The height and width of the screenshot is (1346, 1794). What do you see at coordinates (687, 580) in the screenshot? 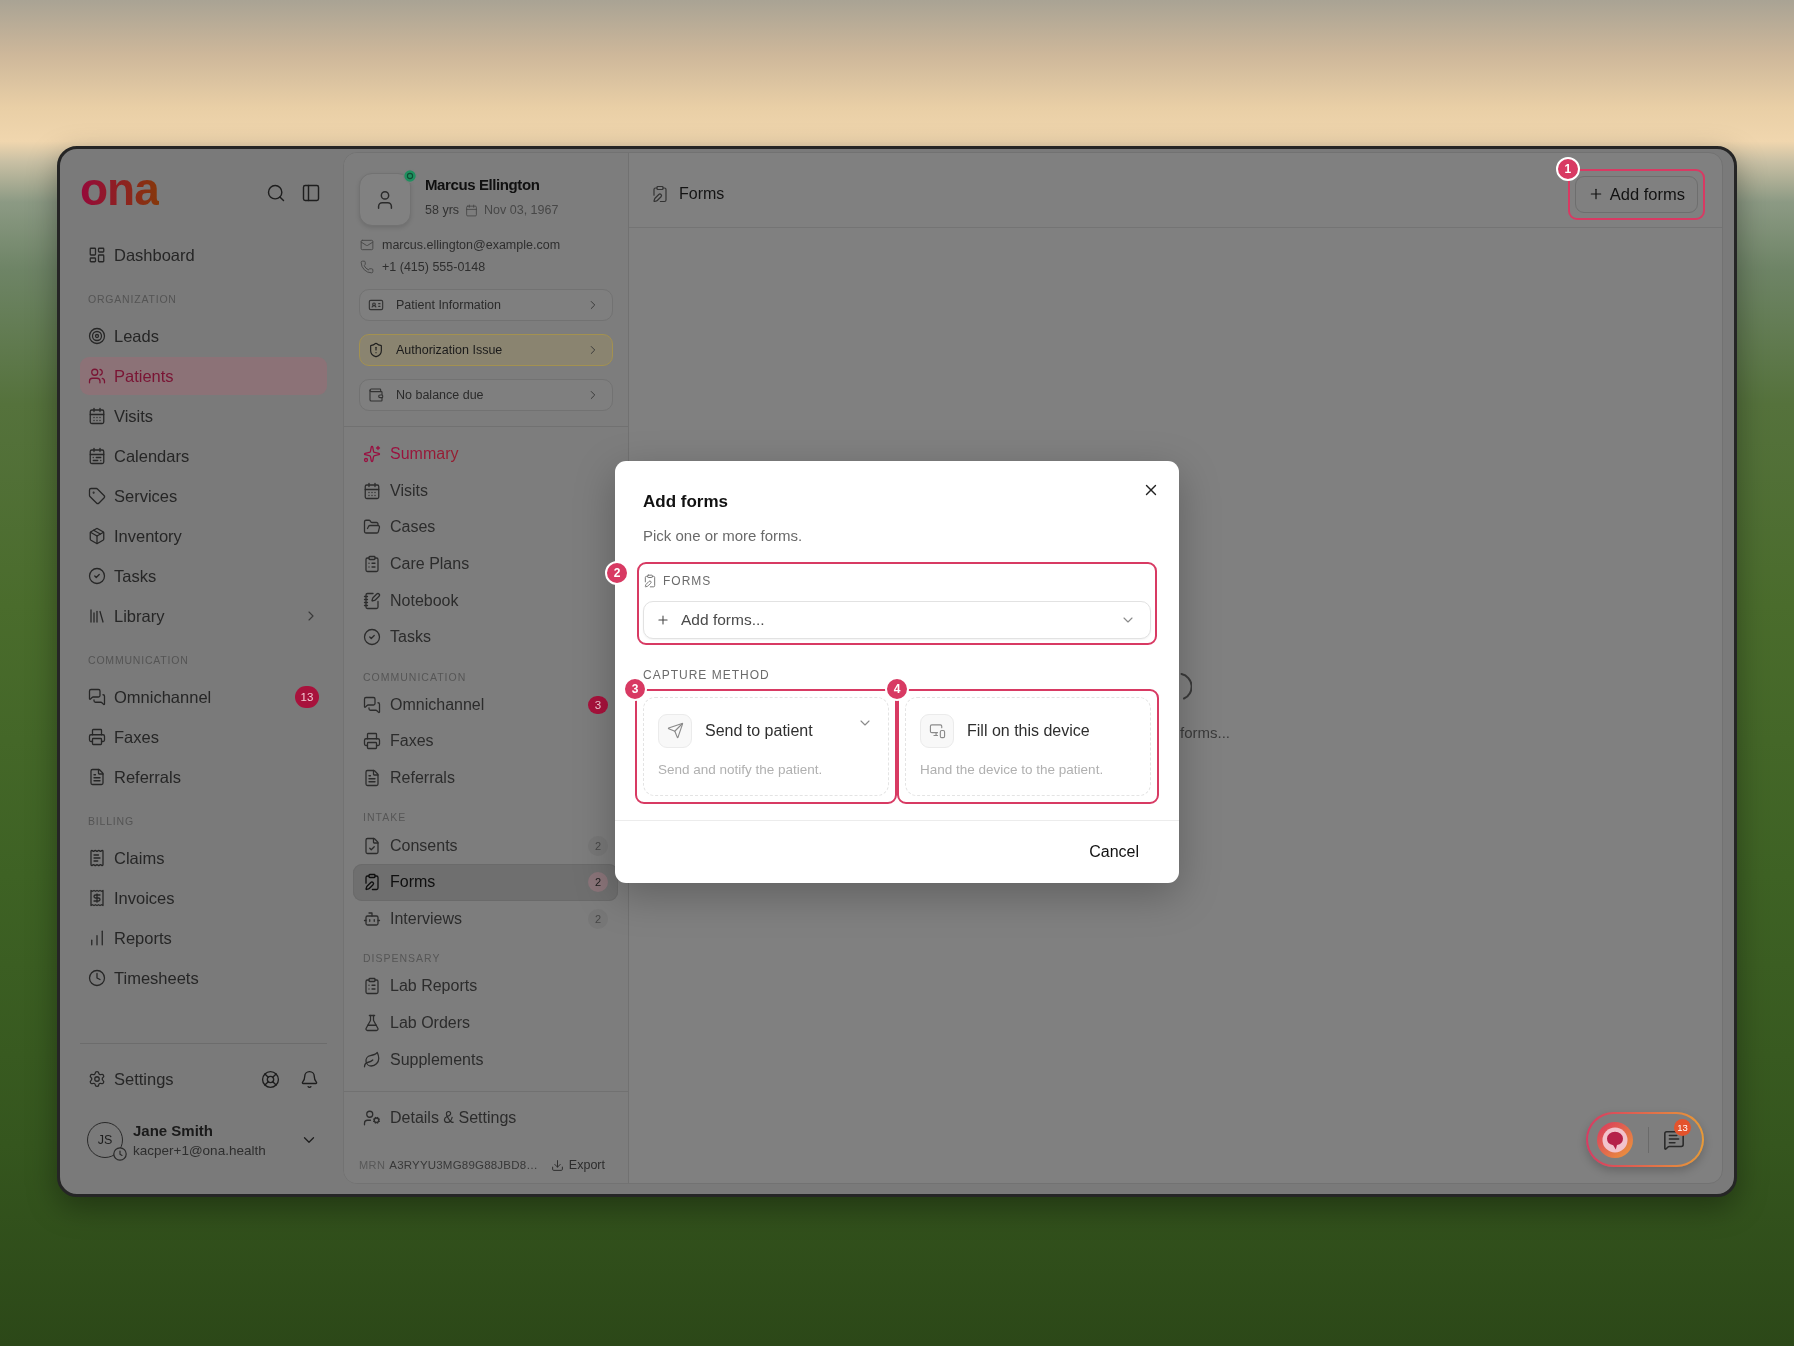
I see `field-label: FORMS` at bounding box center [687, 580].